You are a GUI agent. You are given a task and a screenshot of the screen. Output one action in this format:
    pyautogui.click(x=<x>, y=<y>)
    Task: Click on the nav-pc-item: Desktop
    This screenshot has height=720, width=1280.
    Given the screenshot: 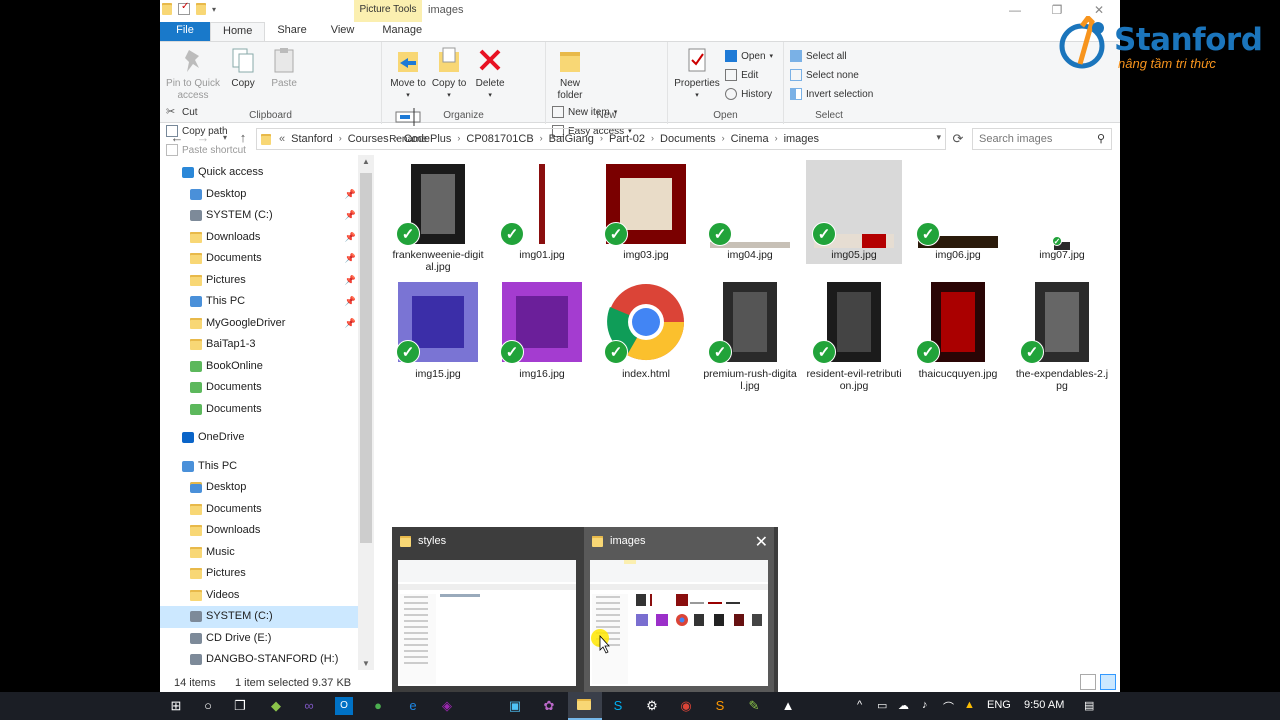 What is the action you would take?
    pyautogui.click(x=259, y=488)
    